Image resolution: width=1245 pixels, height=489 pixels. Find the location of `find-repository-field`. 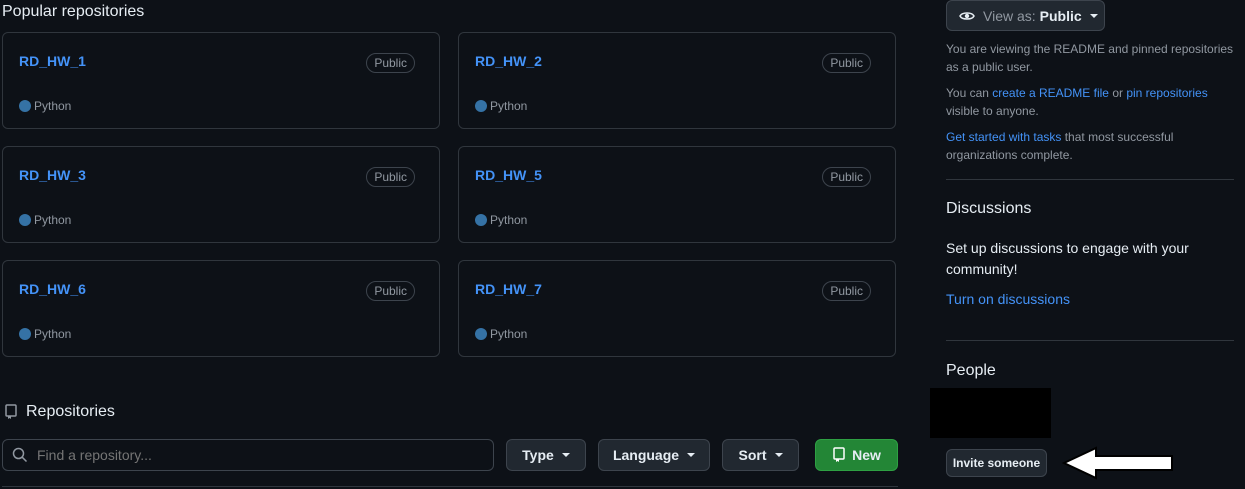

find-repository-field is located at coordinates (248, 455).